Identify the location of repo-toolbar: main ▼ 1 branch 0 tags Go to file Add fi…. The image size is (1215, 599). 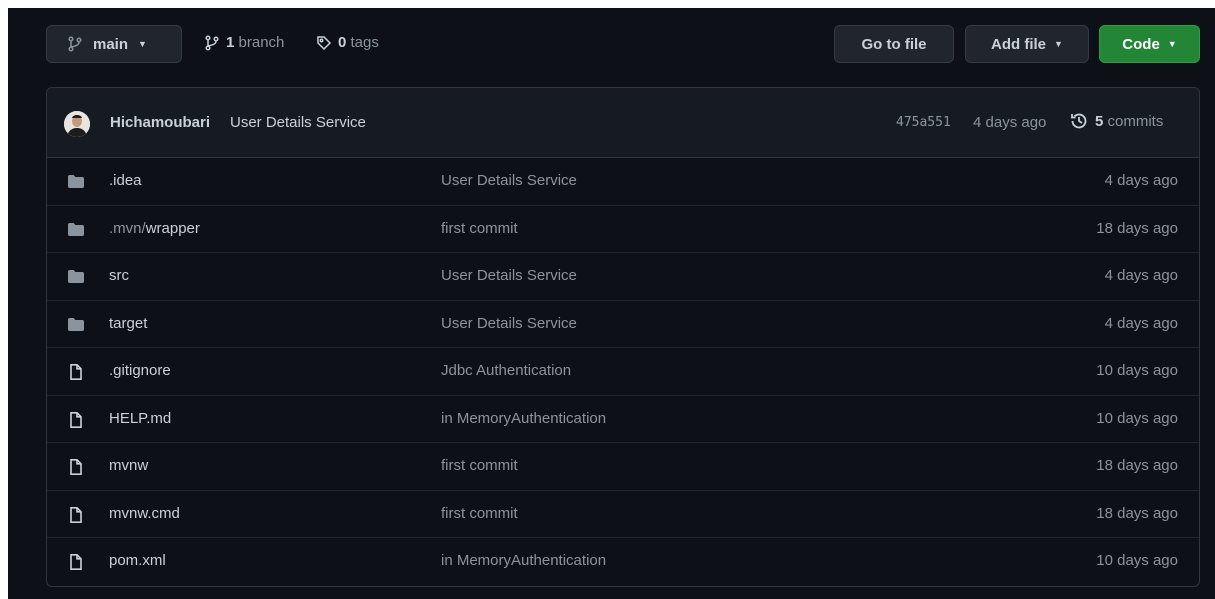
(611, 46).